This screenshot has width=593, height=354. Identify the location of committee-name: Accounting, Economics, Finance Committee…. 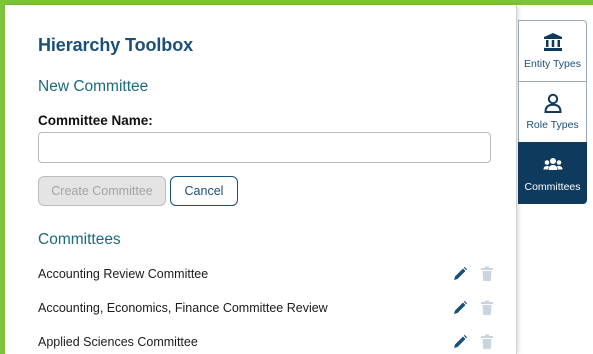
(183, 308).